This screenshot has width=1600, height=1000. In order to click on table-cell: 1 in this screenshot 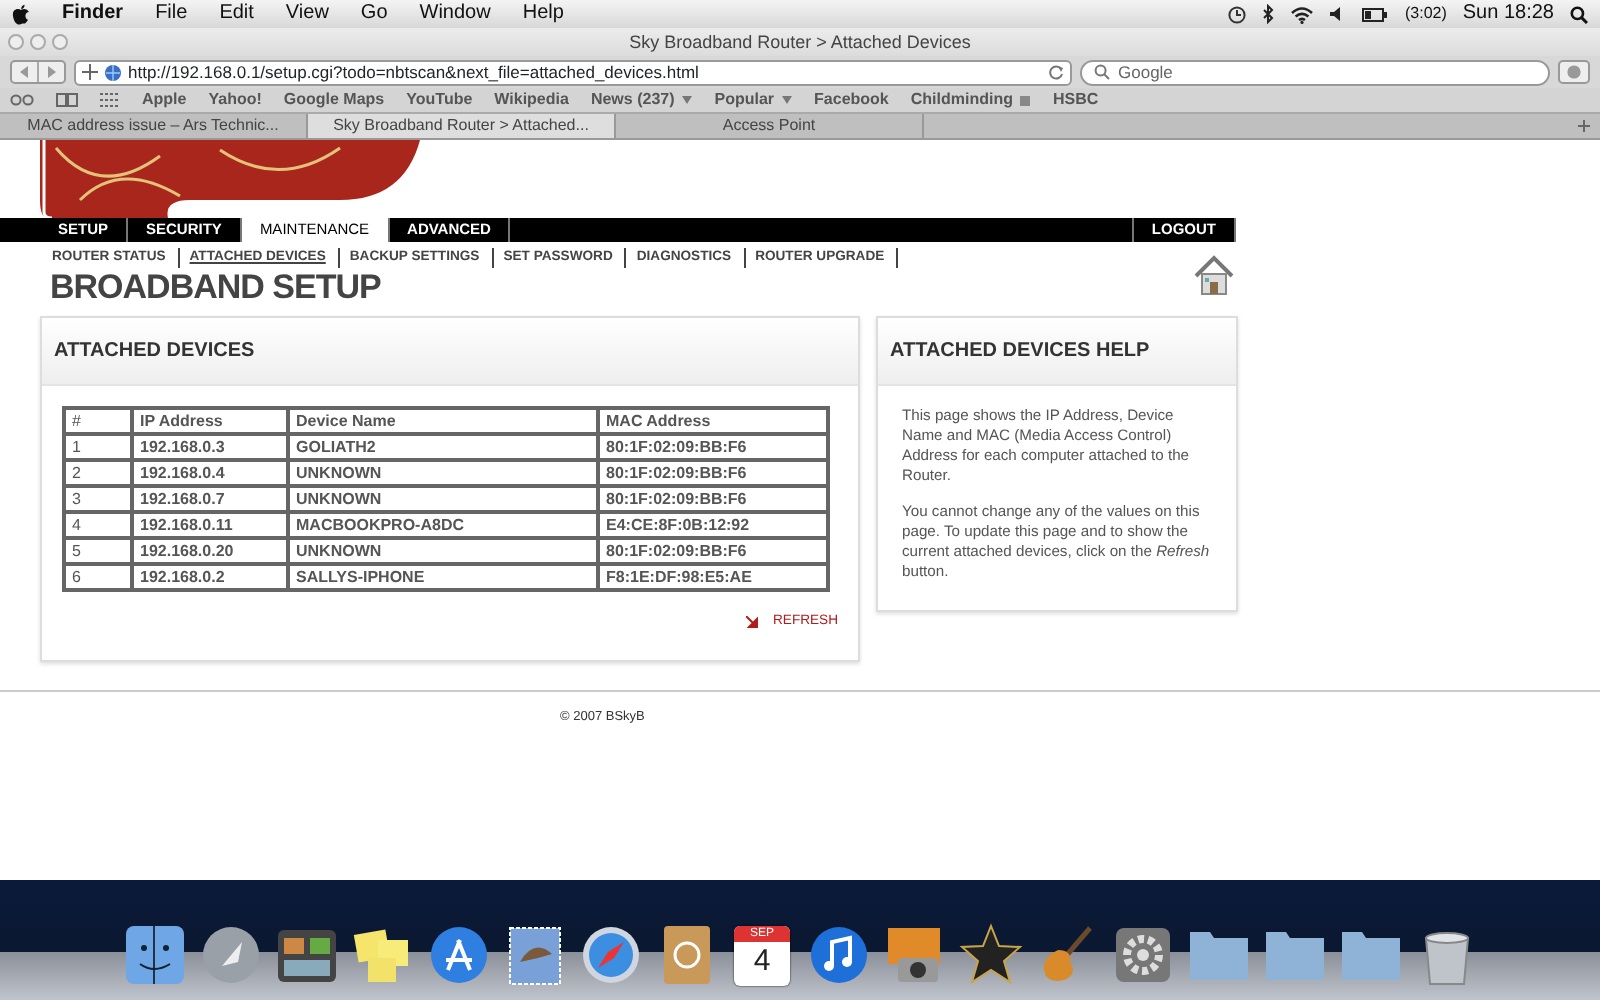, I will do `click(98, 447)`.